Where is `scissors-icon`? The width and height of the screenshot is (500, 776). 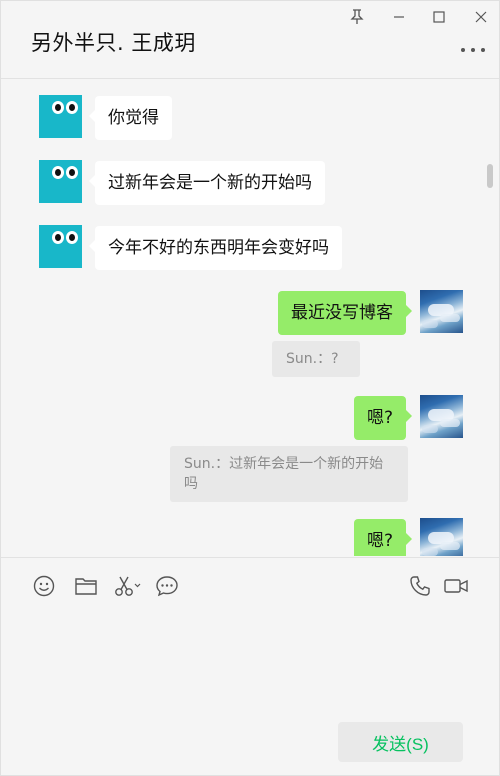 scissors-icon is located at coordinates (128, 586).